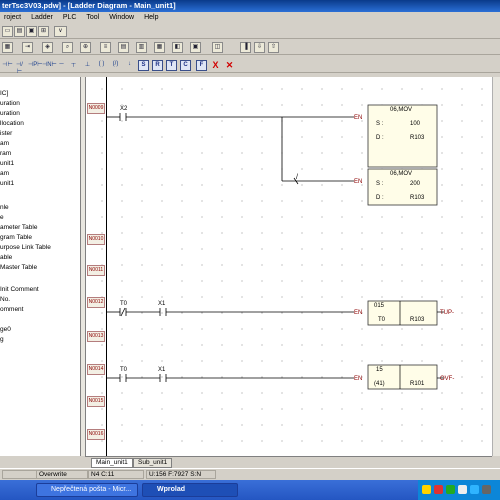 The width and height of the screenshot is (500, 500). What do you see at coordinates (5, 300) in the screenshot?
I see `tree-item: No.` at bounding box center [5, 300].